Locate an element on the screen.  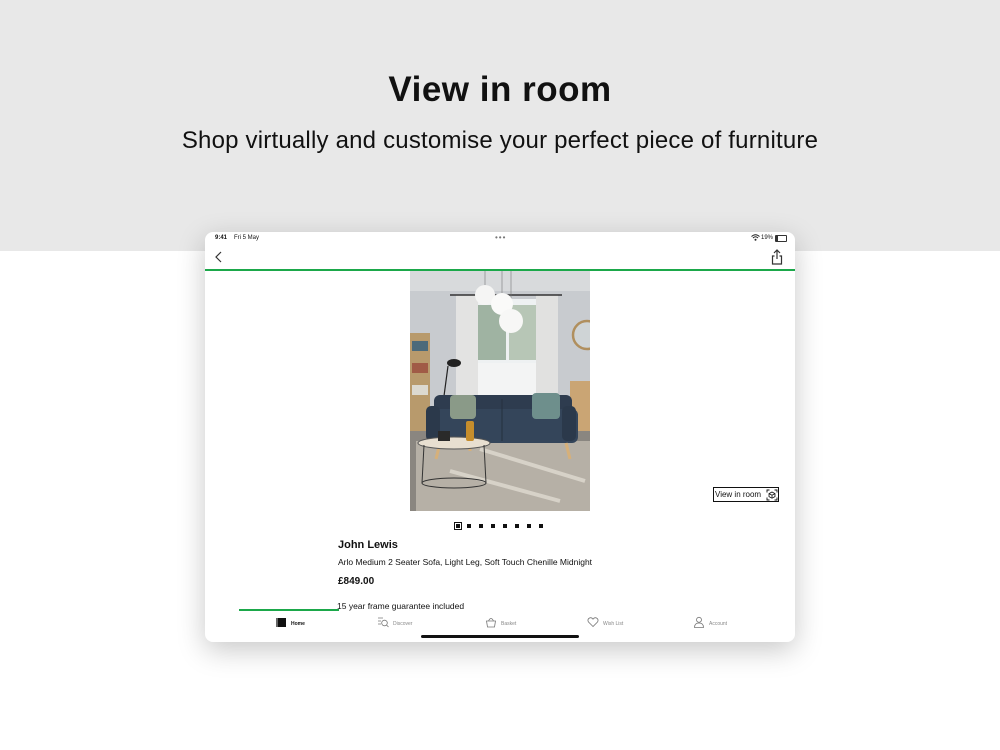
hero-title: View in room is located at coordinates (500, 89).